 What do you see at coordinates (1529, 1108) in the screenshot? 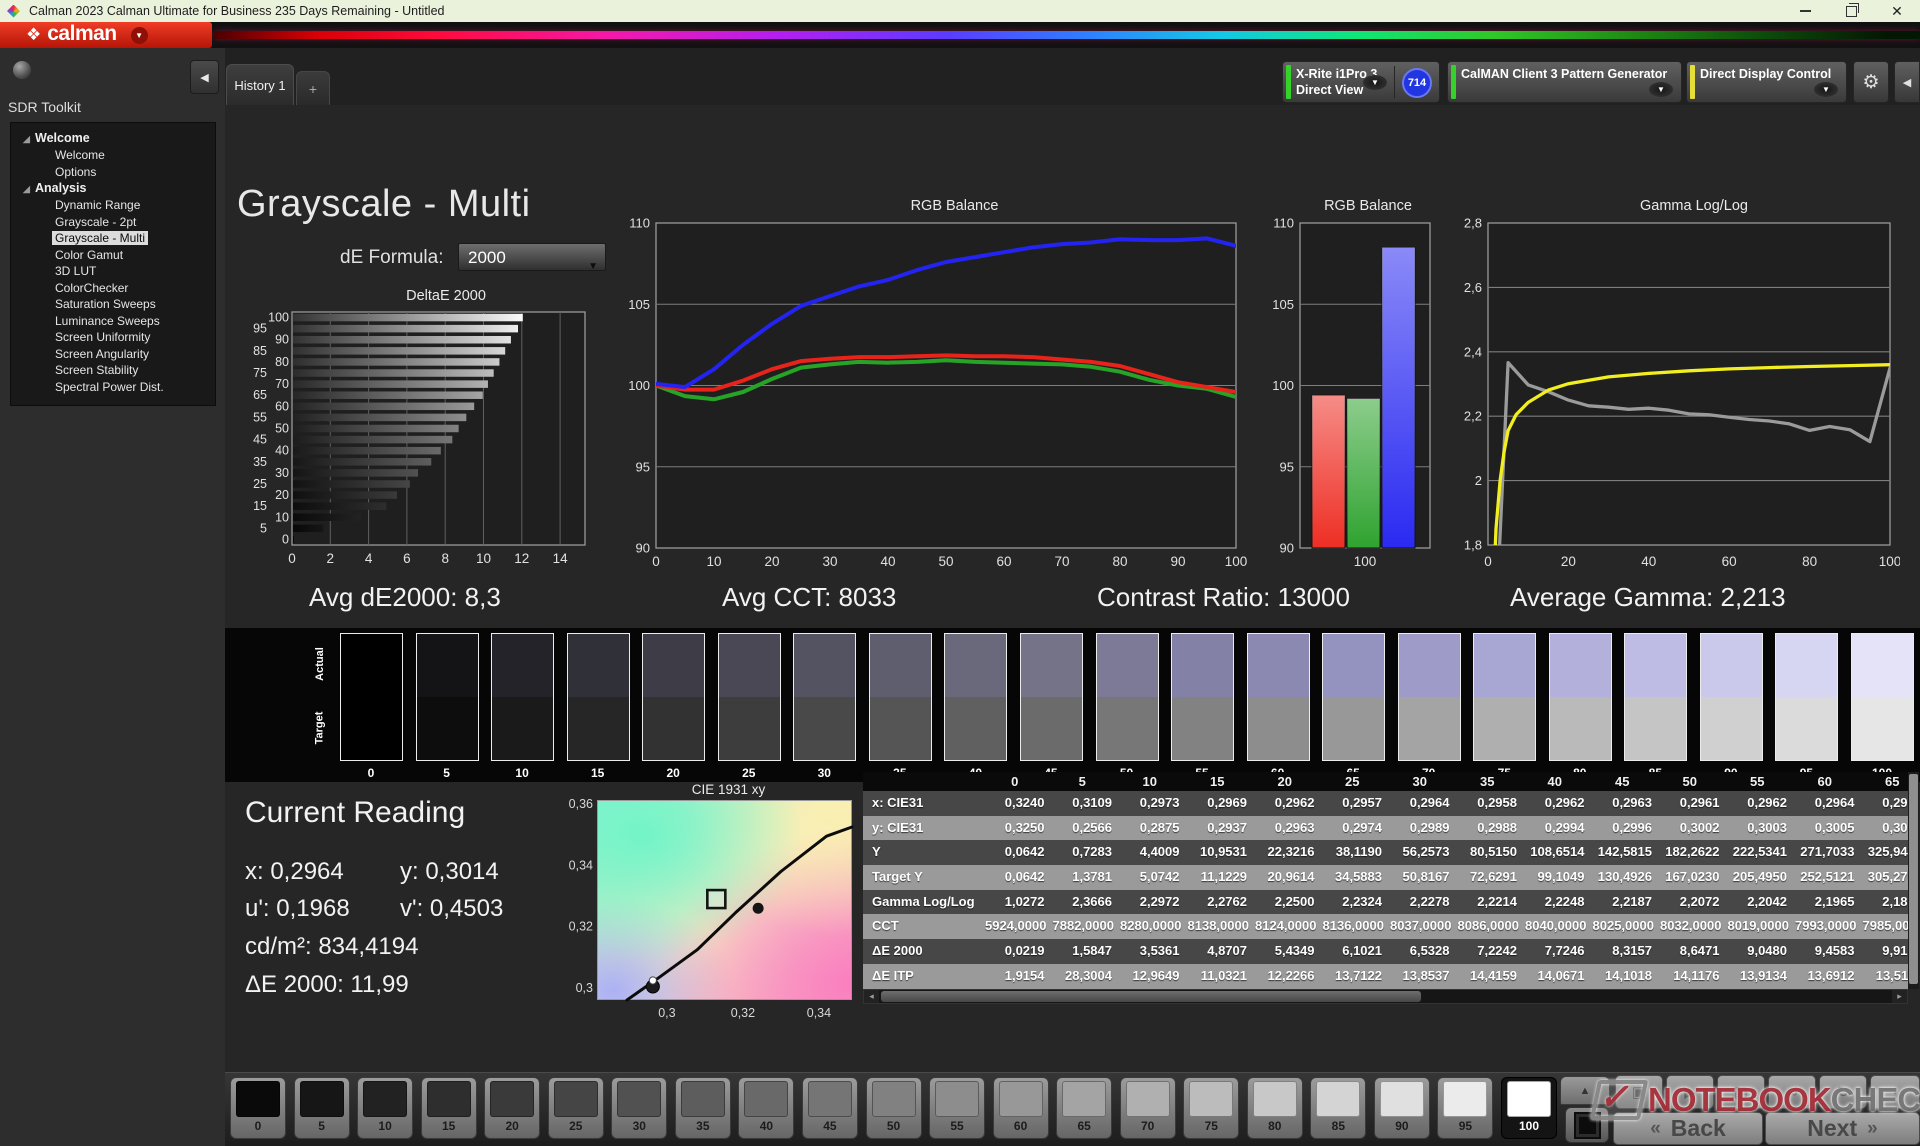
I see `level-button-100: 100` at bounding box center [1529, 1108].